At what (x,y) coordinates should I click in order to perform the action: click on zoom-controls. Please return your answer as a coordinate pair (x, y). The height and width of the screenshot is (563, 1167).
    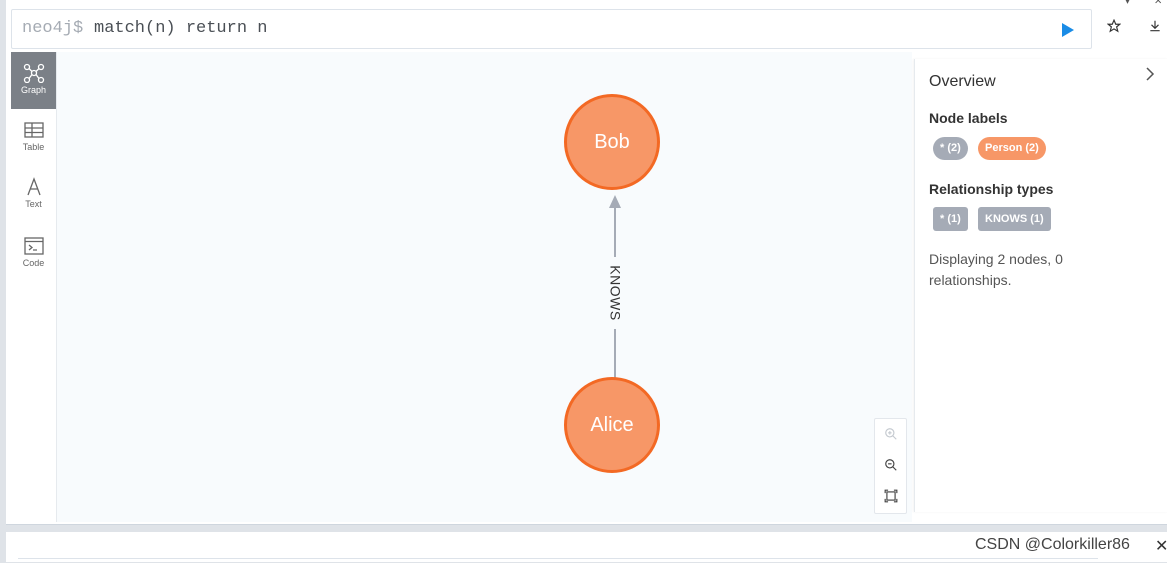
    Looking at the image, I should click on (890, 466).